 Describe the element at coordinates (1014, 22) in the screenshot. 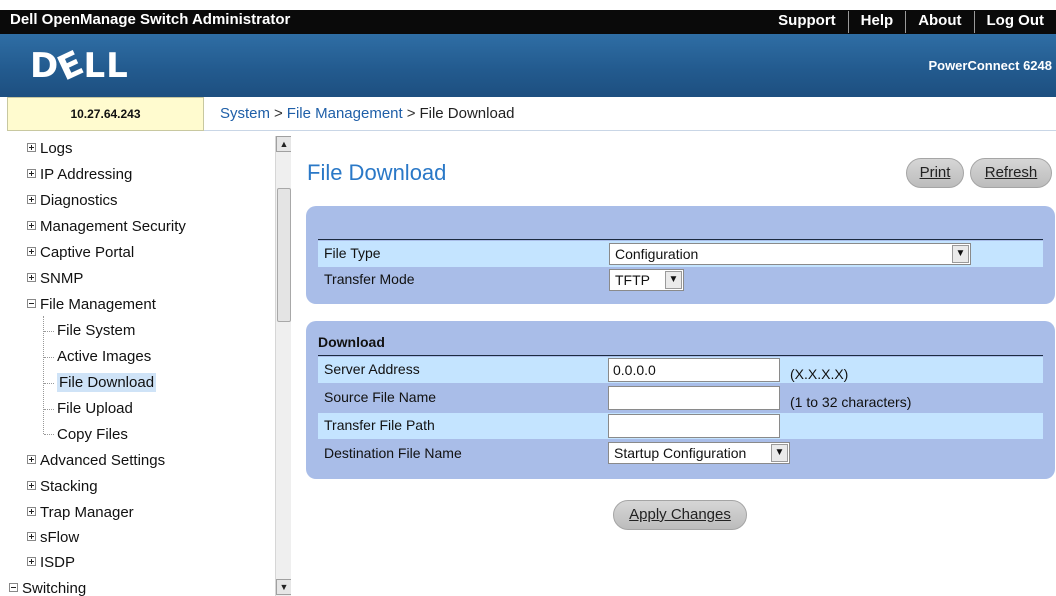

I see `logout-link: Log Out` at that location.